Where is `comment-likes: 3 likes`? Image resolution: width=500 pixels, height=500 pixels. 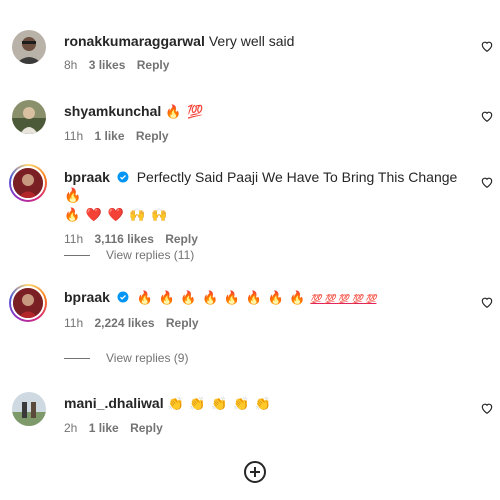 comment-likes: 3 likes is located at coordinates (107, 65).